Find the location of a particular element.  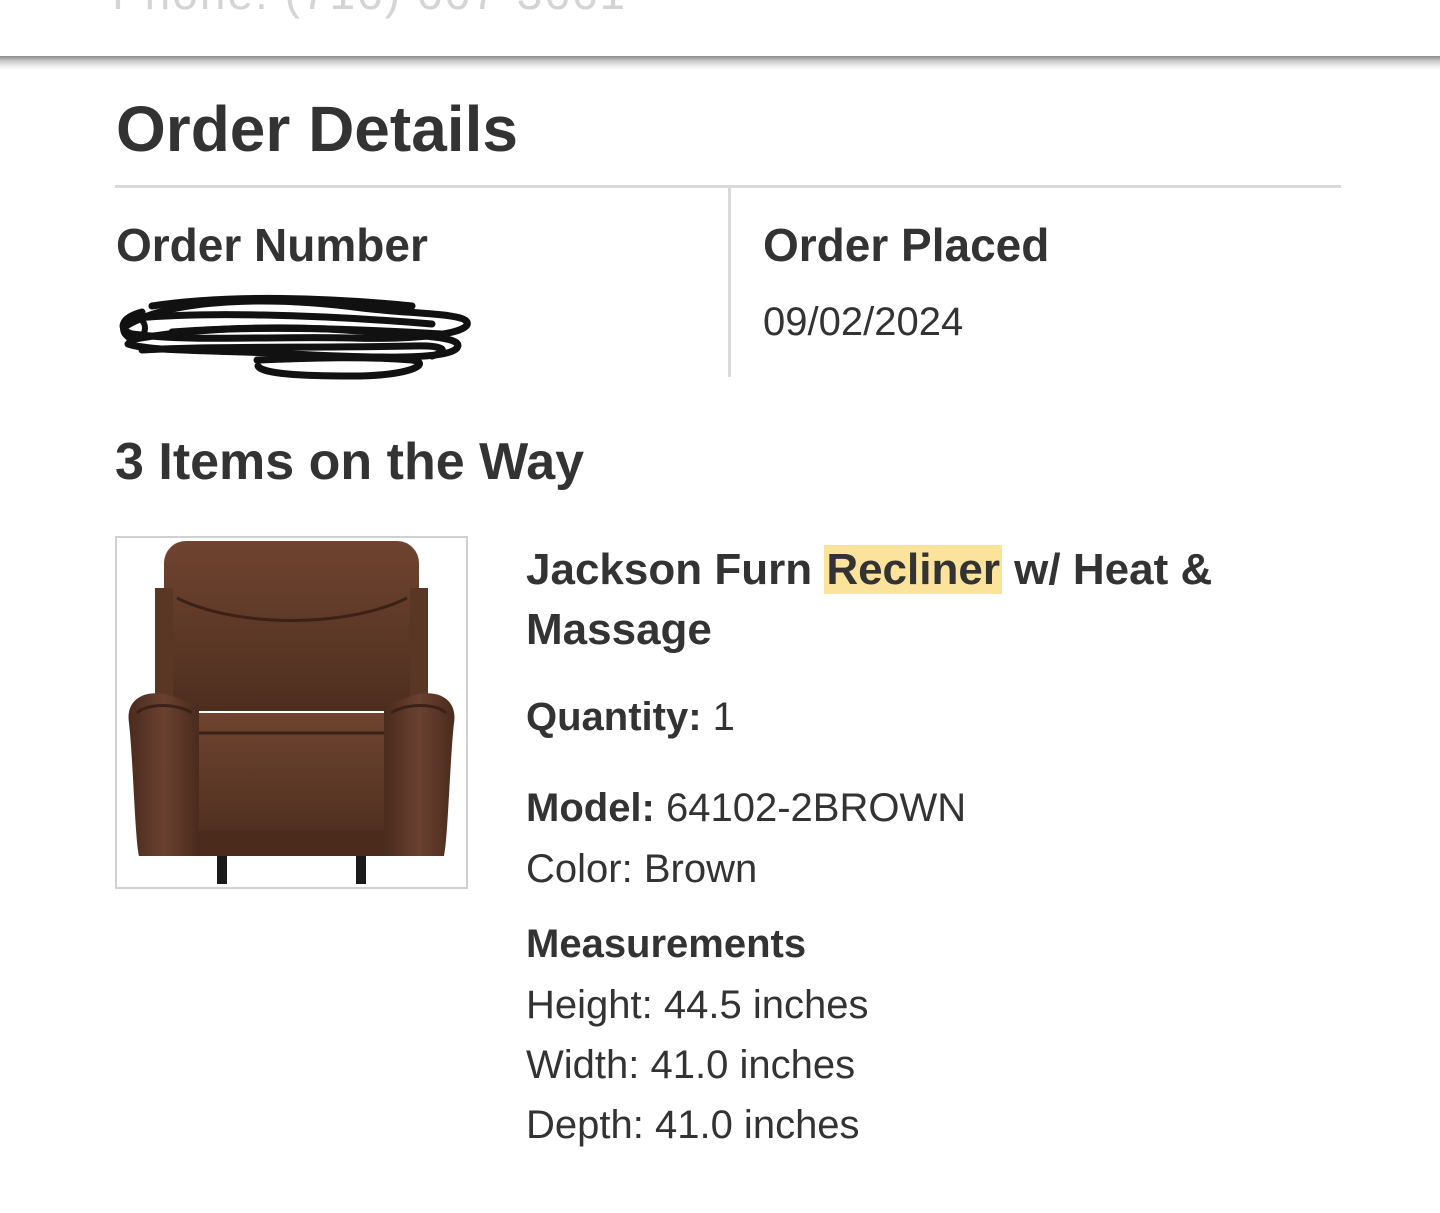

order-placed-date: 09/02/2024 is located at coordinates (863, 322).